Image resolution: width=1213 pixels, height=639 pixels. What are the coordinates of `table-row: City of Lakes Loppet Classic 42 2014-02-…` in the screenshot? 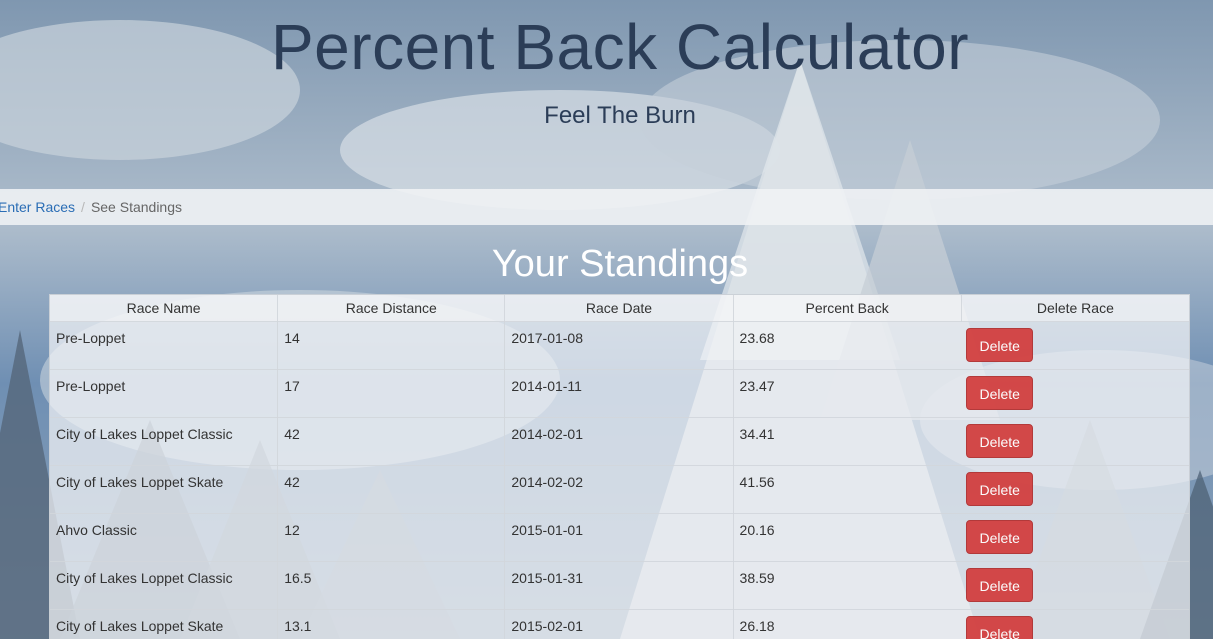 It's located at (619, 441).